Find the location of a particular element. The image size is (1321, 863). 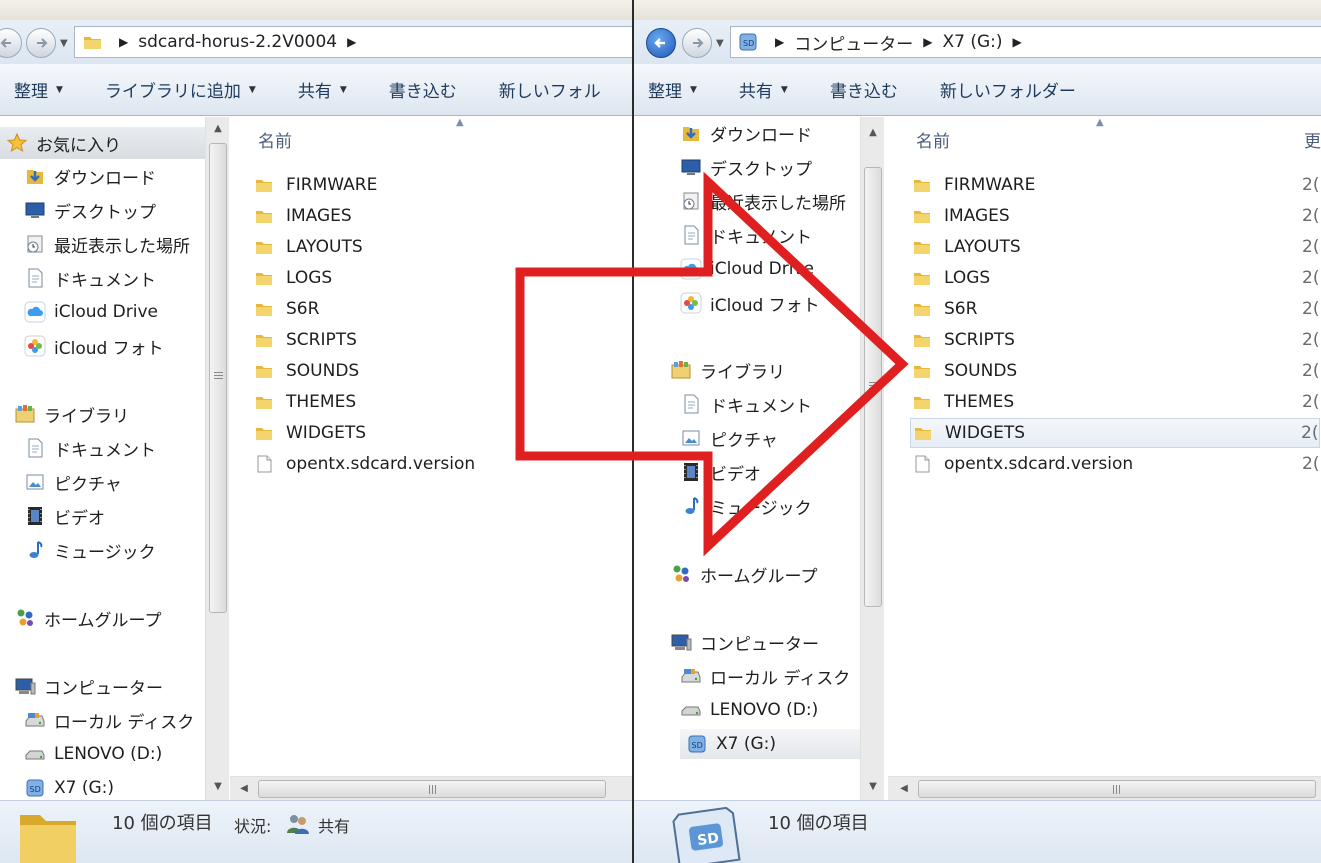

folder-item: THEMES is located at coordinates (305, 402).